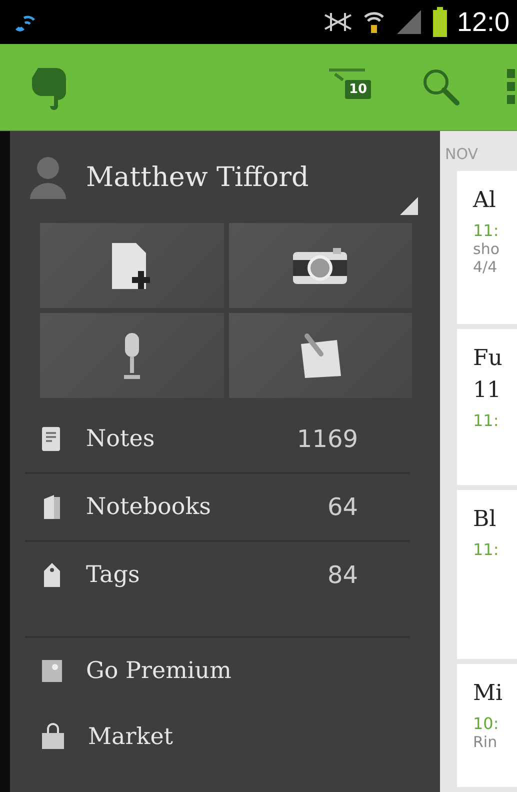 The image size is (517, 792). What do you see at coordinates (217, 440) in the screenshot?
I see `nav-item: Notes 1169` at bounding box center [217, 440].